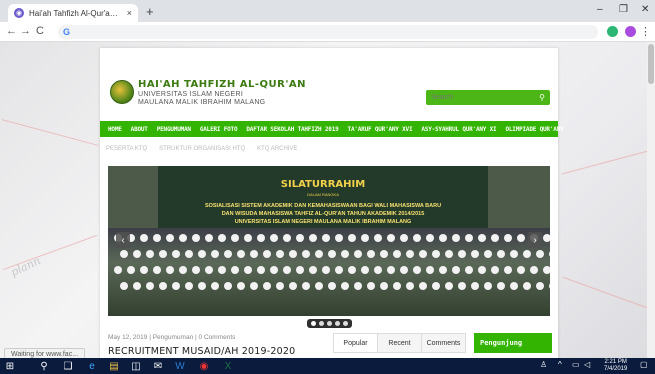 This screenshot has height=374, width=655. I want to click on subnav-item-peserta: PESERTA KTQ, so click(126, 149).